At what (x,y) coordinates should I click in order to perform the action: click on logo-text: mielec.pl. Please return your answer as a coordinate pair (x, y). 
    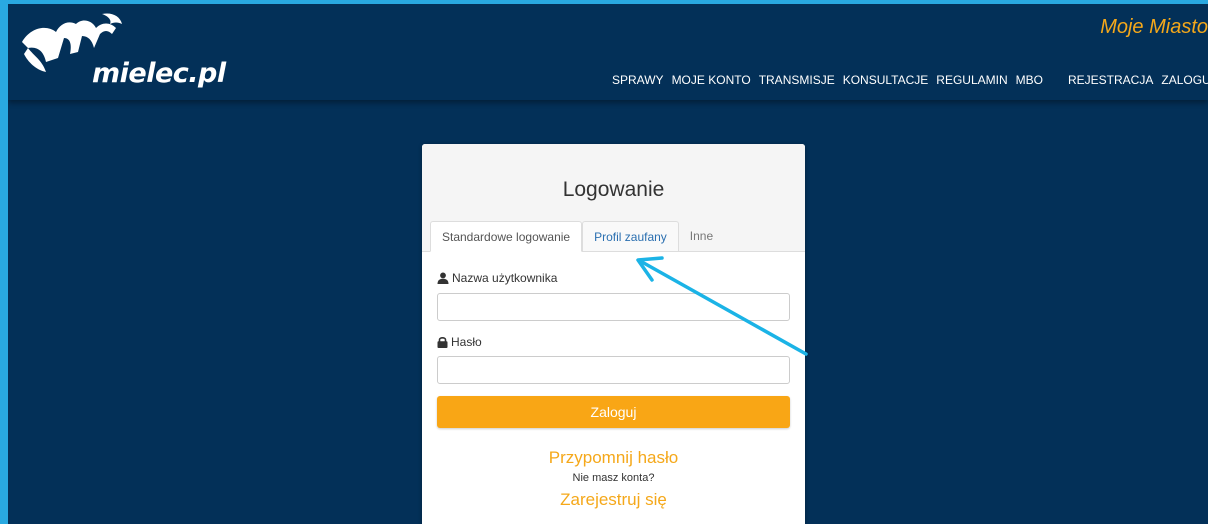
    Looking at the image, I should click on (159, 73).